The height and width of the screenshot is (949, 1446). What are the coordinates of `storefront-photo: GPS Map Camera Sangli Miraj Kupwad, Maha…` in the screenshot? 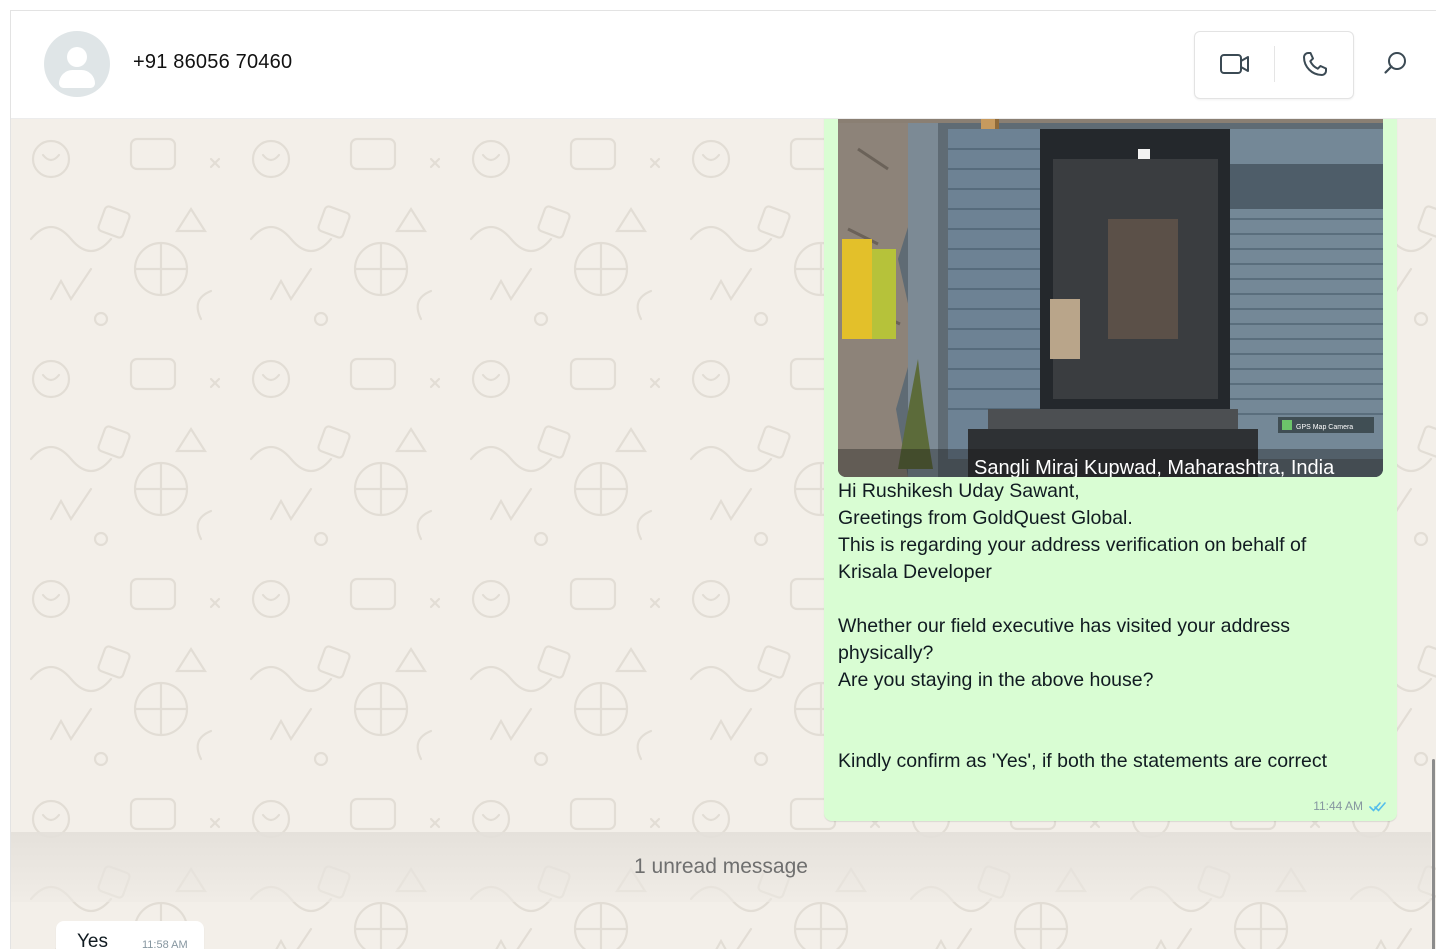 It's located at (1110, 298).